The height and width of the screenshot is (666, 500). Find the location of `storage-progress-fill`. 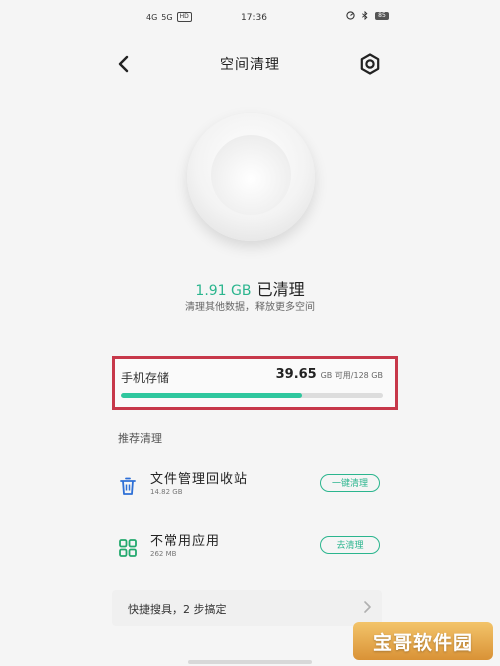

storage-progress-fill is located at coordinates (211, 395).